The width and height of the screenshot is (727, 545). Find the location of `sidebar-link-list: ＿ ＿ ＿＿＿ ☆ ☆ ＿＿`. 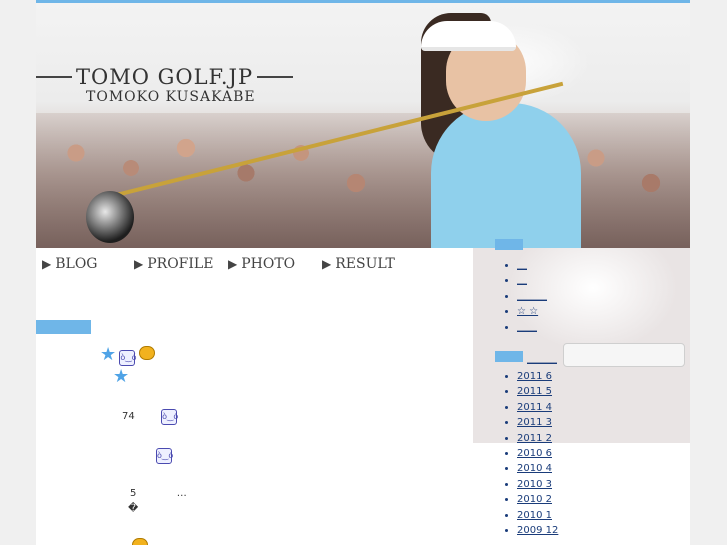

sidebar-link-list: ＿ ＿ ＿＿＿ ☆ ☆ ＿＿ is located at coordinates (521, 296).